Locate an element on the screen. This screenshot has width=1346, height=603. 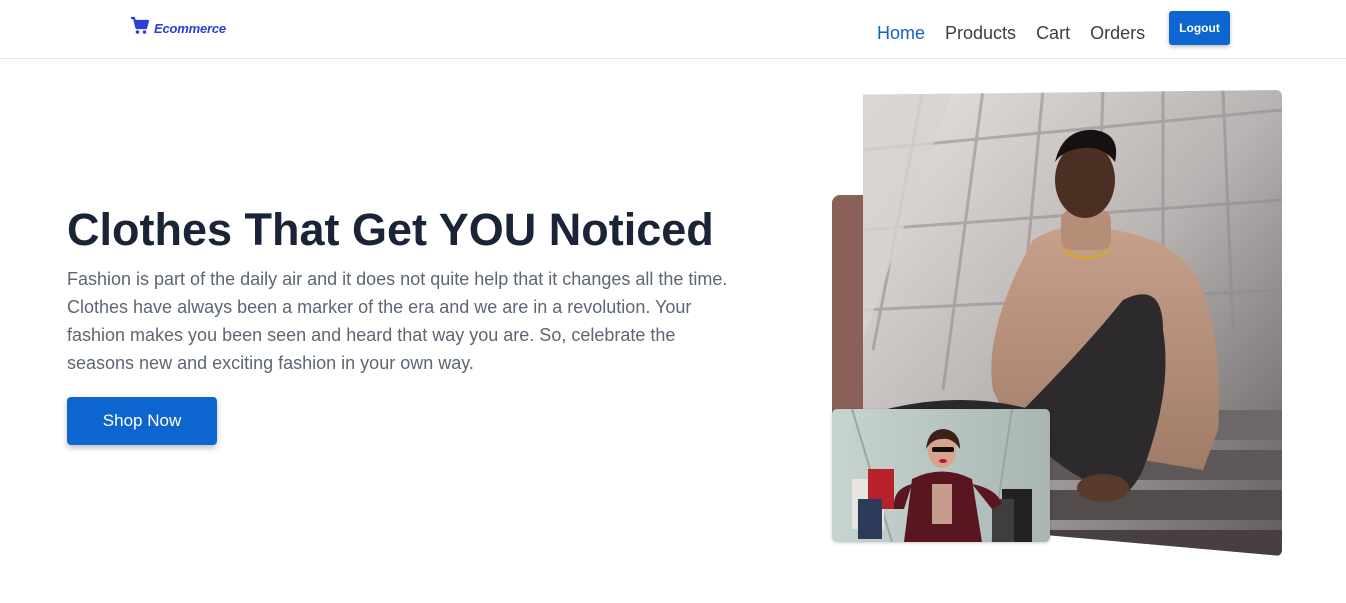
brand-logo: Ecommerce is located at coordinates (178, 28).